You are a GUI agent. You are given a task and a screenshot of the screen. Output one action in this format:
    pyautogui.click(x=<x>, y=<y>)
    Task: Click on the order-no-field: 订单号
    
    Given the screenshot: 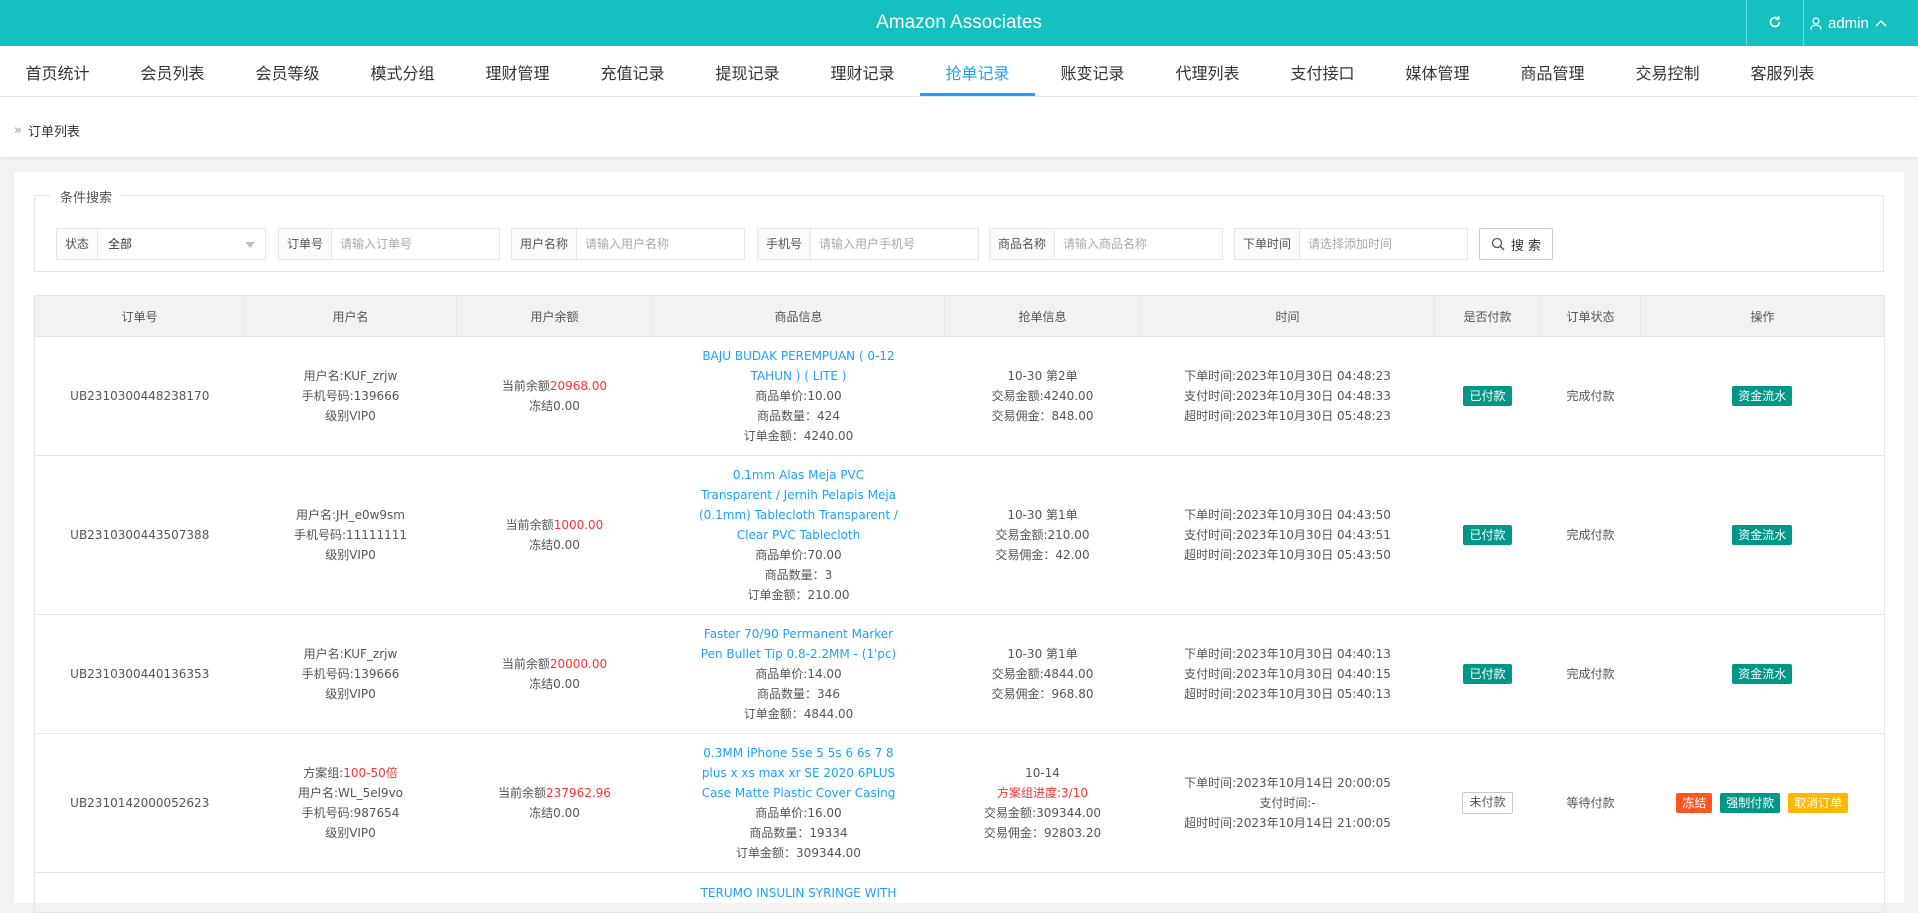 What is the action you would take?
    pyautogui.click(x=389, y=244)
    